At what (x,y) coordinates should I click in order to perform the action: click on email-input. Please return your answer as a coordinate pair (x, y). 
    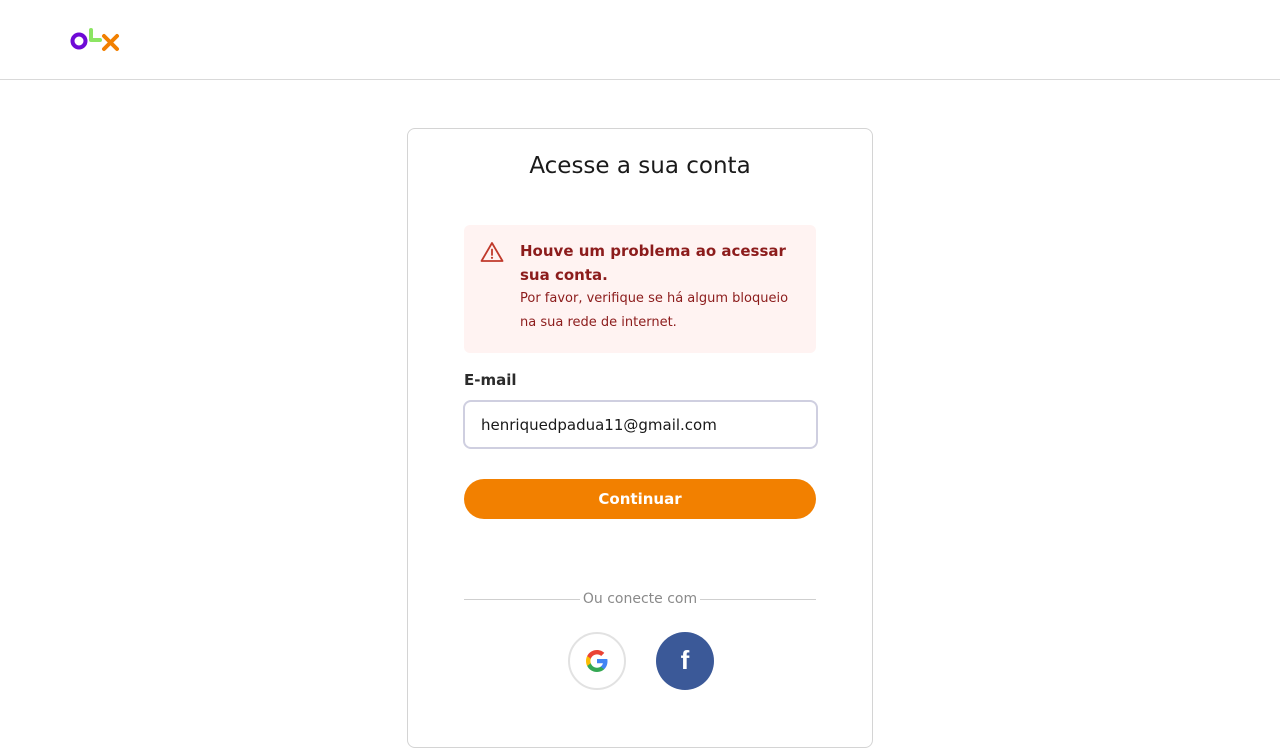
    Looking at the image, I should click on (640, 424).